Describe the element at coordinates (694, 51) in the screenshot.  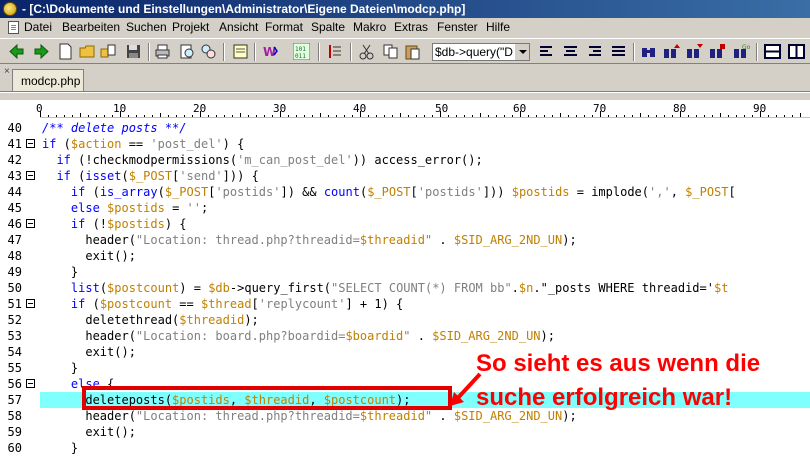
I see `find-previous-icon` at that location.